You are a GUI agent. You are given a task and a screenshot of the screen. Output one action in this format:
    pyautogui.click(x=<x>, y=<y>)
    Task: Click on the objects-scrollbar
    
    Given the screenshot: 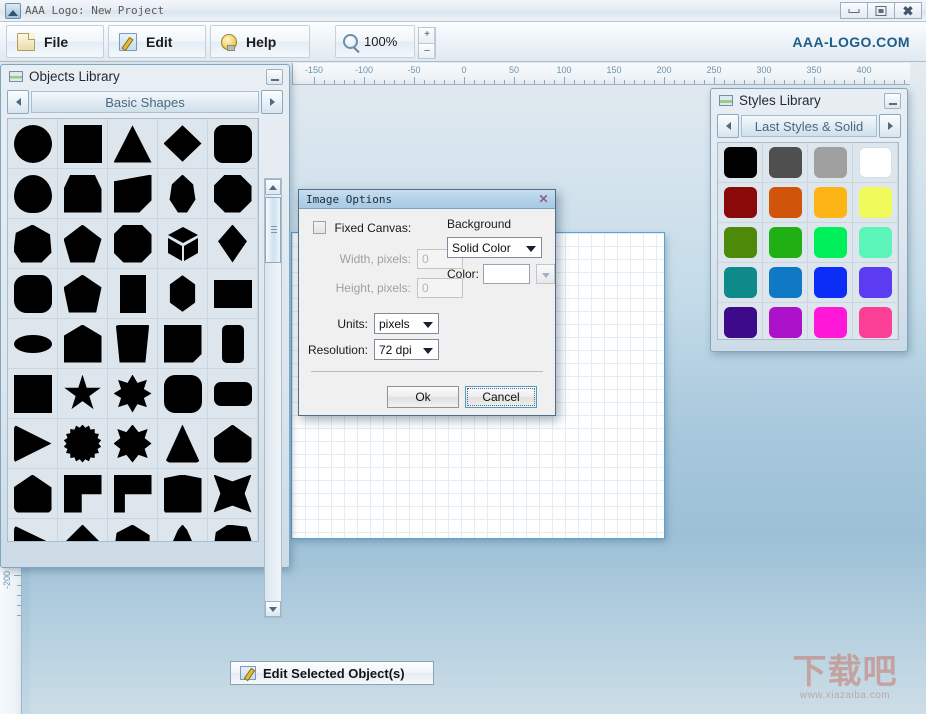 What is the action you would take?
    pyautogui.click(x=273, y=398)
    